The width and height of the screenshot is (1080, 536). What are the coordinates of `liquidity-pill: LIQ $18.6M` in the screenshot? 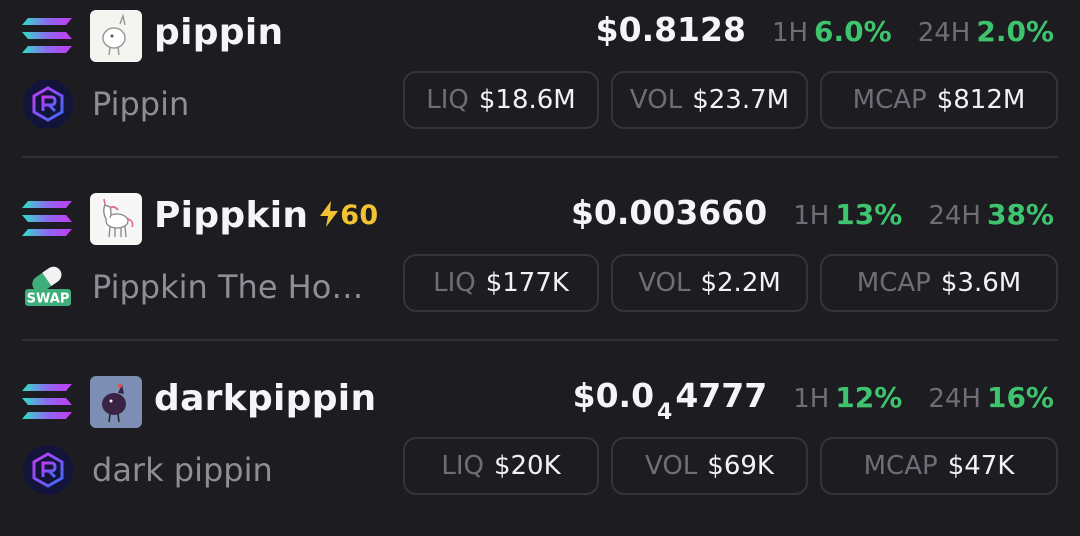 It's located at (501, 100).